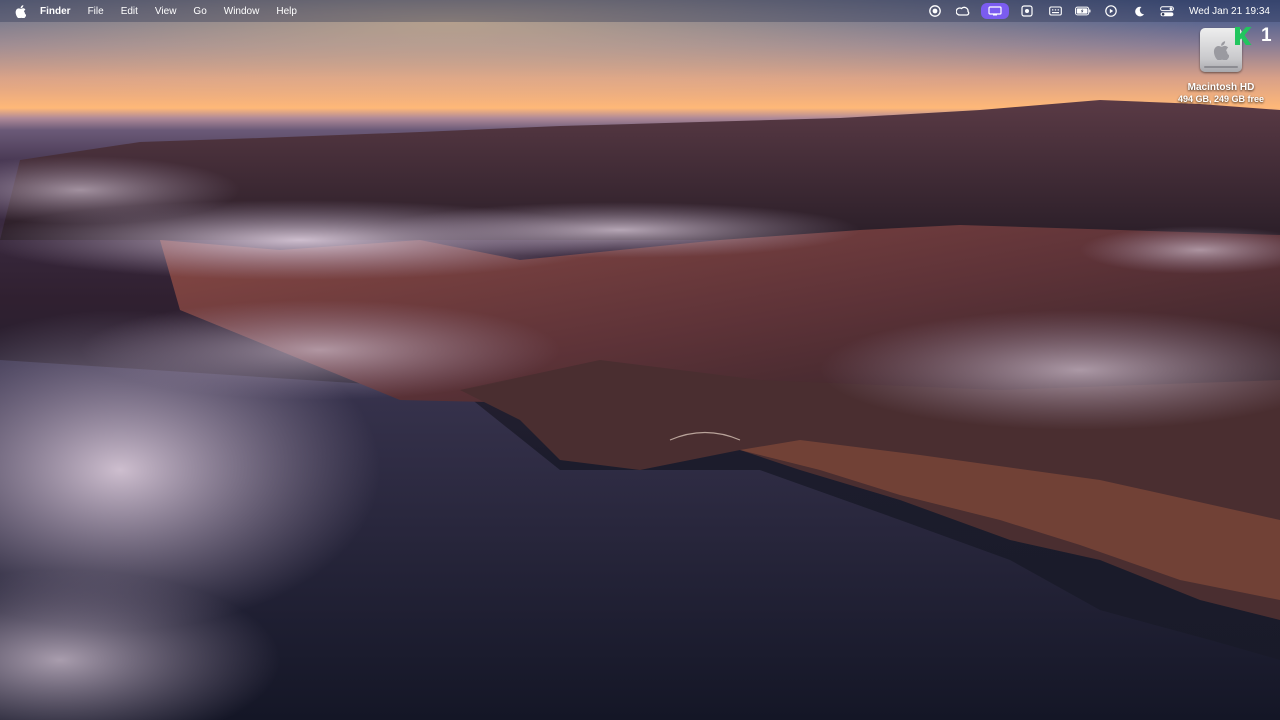 The height and width of the screenshot is (720, 1280). I want to click on display-mirror-icon, so click(995, 11).